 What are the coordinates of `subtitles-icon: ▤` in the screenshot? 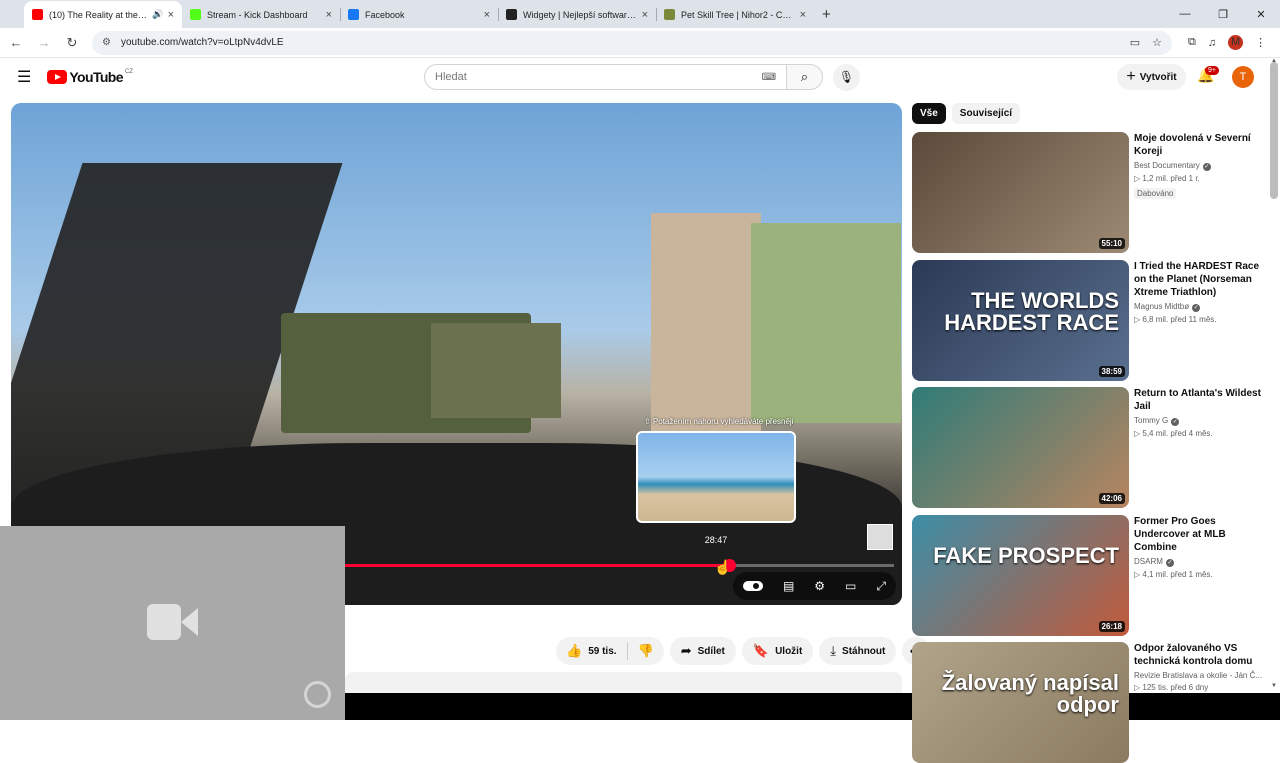 It's located at (788, 586).